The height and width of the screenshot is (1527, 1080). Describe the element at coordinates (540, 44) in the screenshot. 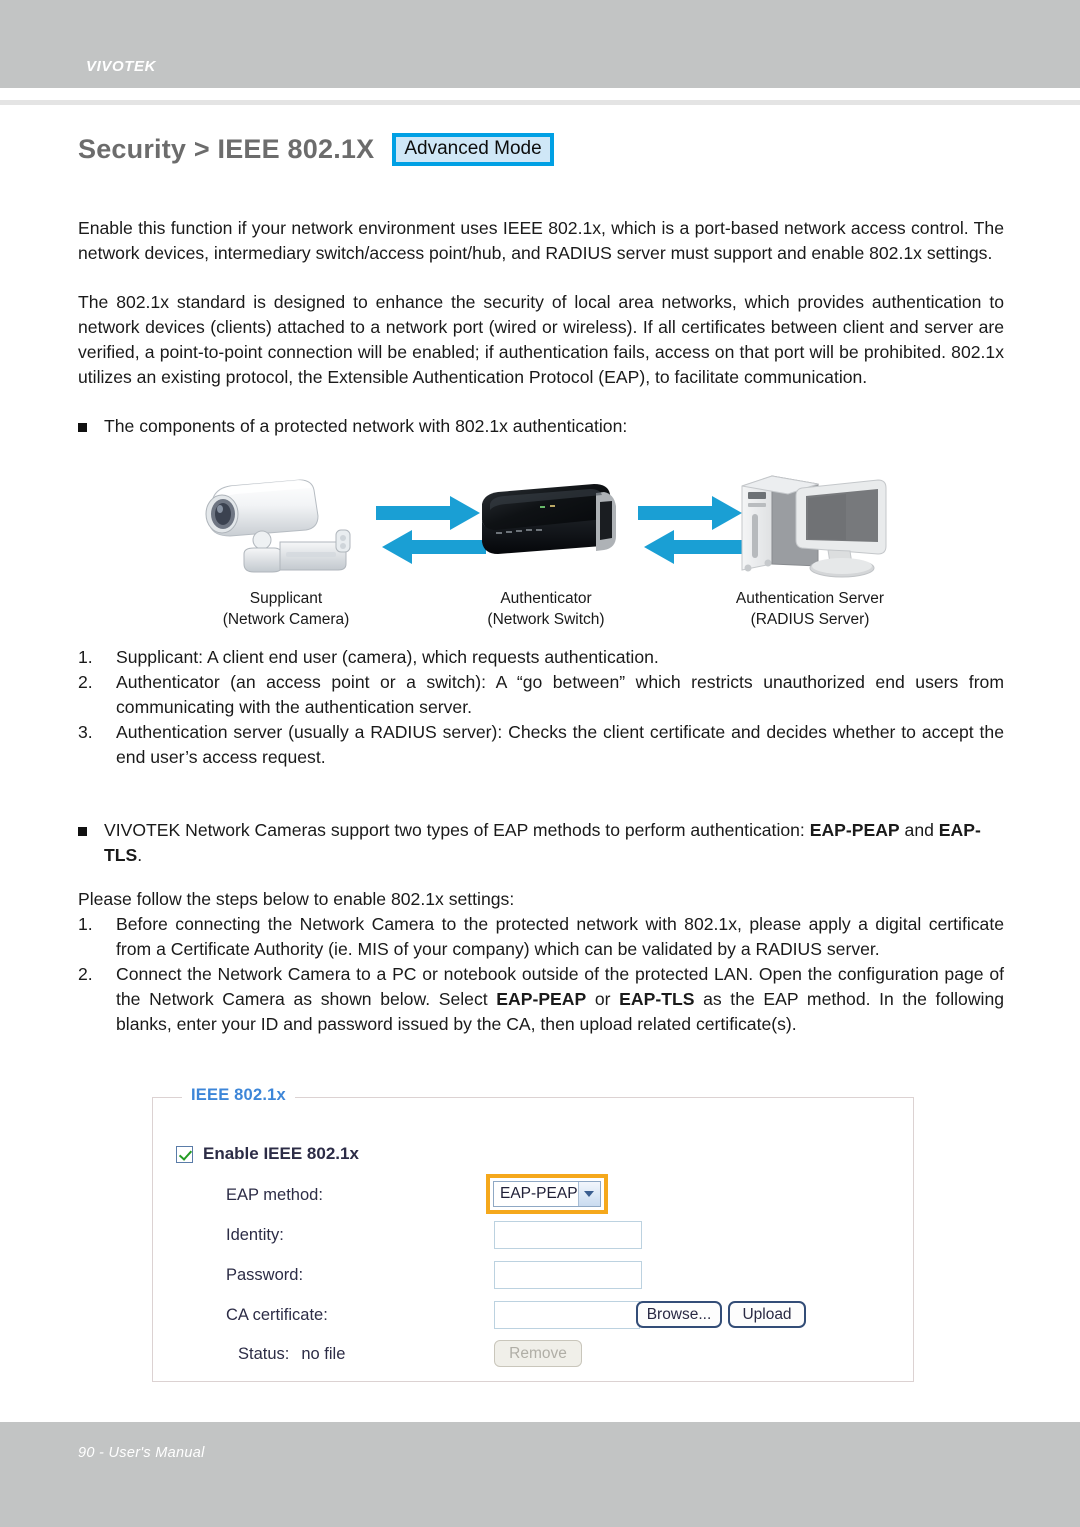

I see `page-header-bar` at that location.